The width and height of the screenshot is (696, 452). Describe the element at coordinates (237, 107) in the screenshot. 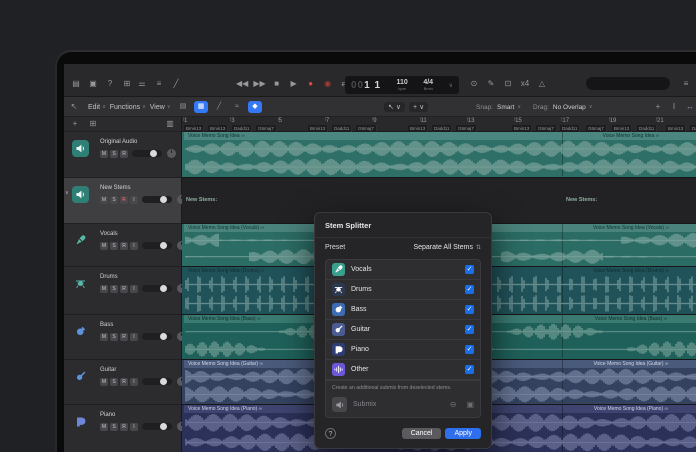

I see `flex-icon: ≈` at that location.